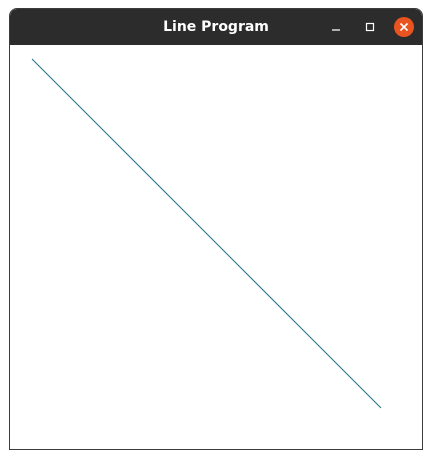  I want to click on maximize-button, so click(370, 27).